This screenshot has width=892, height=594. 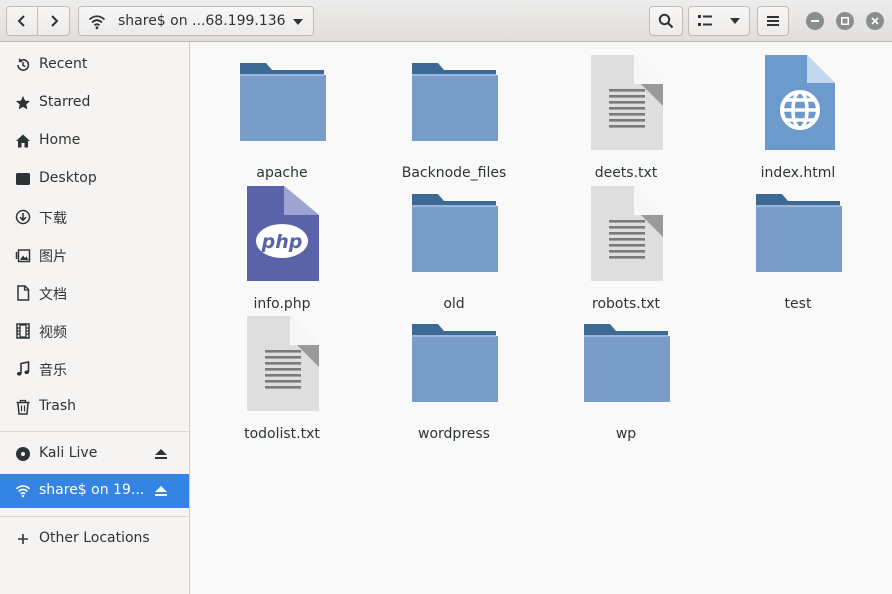 I want to click on document-icon, so click(x=23, y=293).